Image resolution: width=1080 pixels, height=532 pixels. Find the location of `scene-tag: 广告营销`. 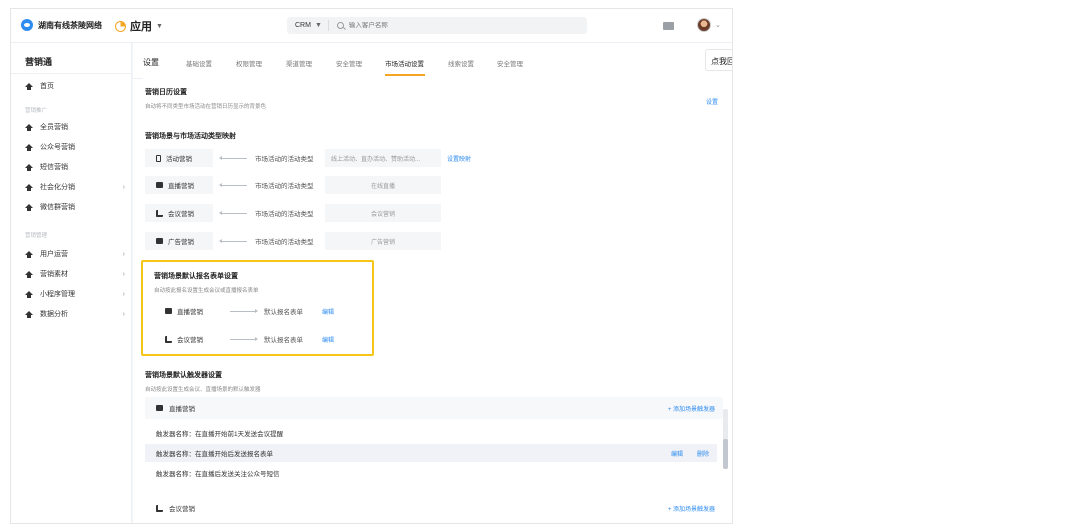

scene-tag: 广告营销 is located at coordinates (179, 241).